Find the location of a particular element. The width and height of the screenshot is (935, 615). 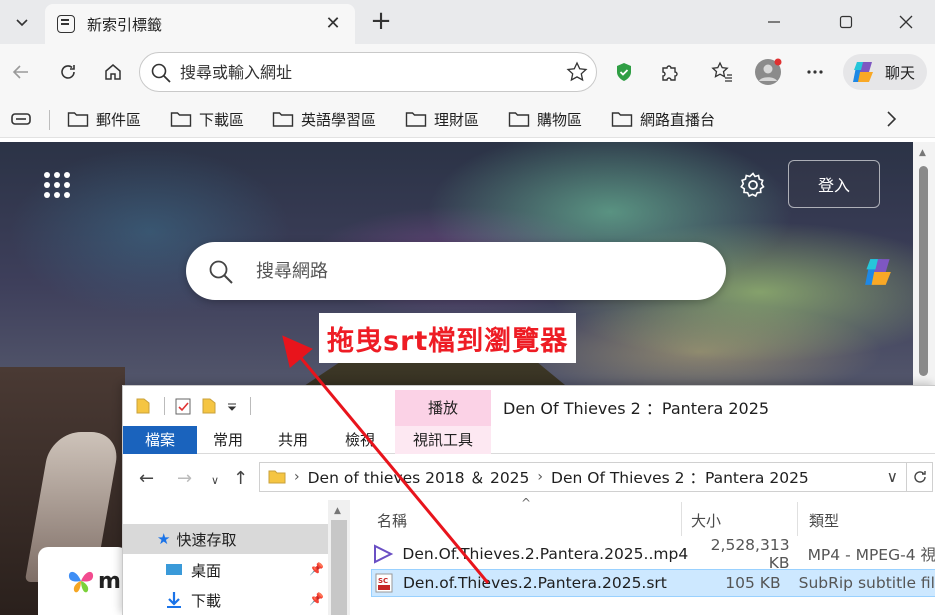

back-arrow-icon: ← is located at coordinates (146, 478).